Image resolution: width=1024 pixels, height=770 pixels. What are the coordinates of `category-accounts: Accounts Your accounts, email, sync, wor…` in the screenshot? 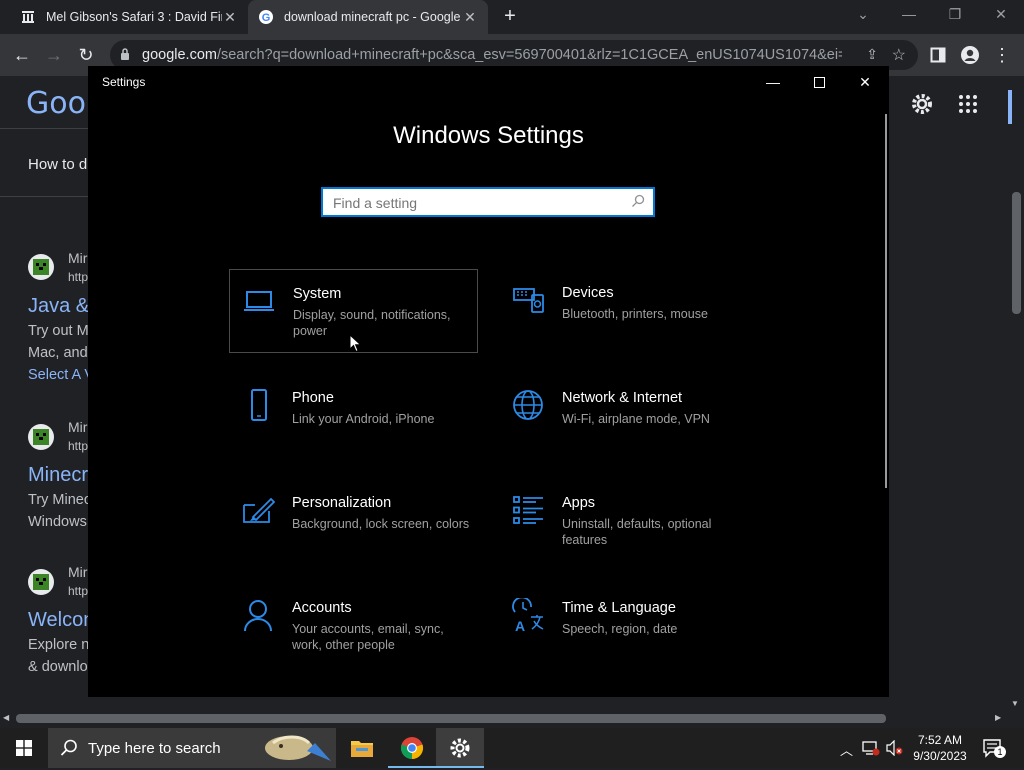 It's located at (353, 626).